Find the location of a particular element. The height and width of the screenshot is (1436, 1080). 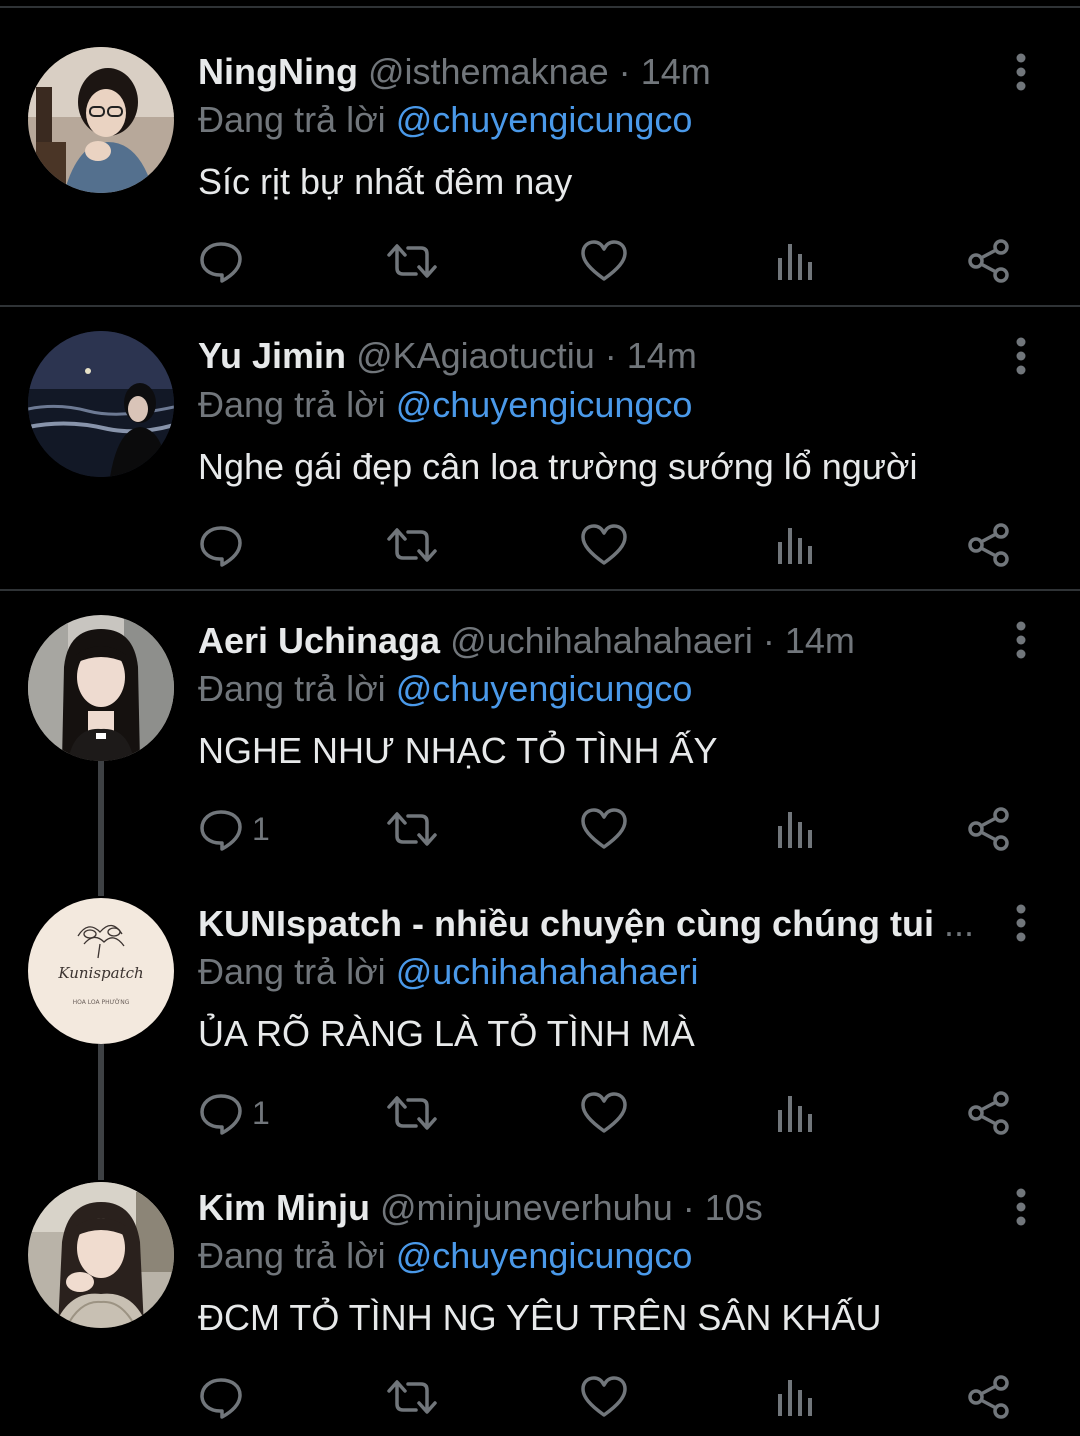

replying-to-user: @uchihahahahaeri is located at coordinates (547, 971).